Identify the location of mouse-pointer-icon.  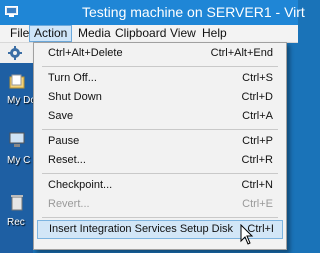
(247, 234).